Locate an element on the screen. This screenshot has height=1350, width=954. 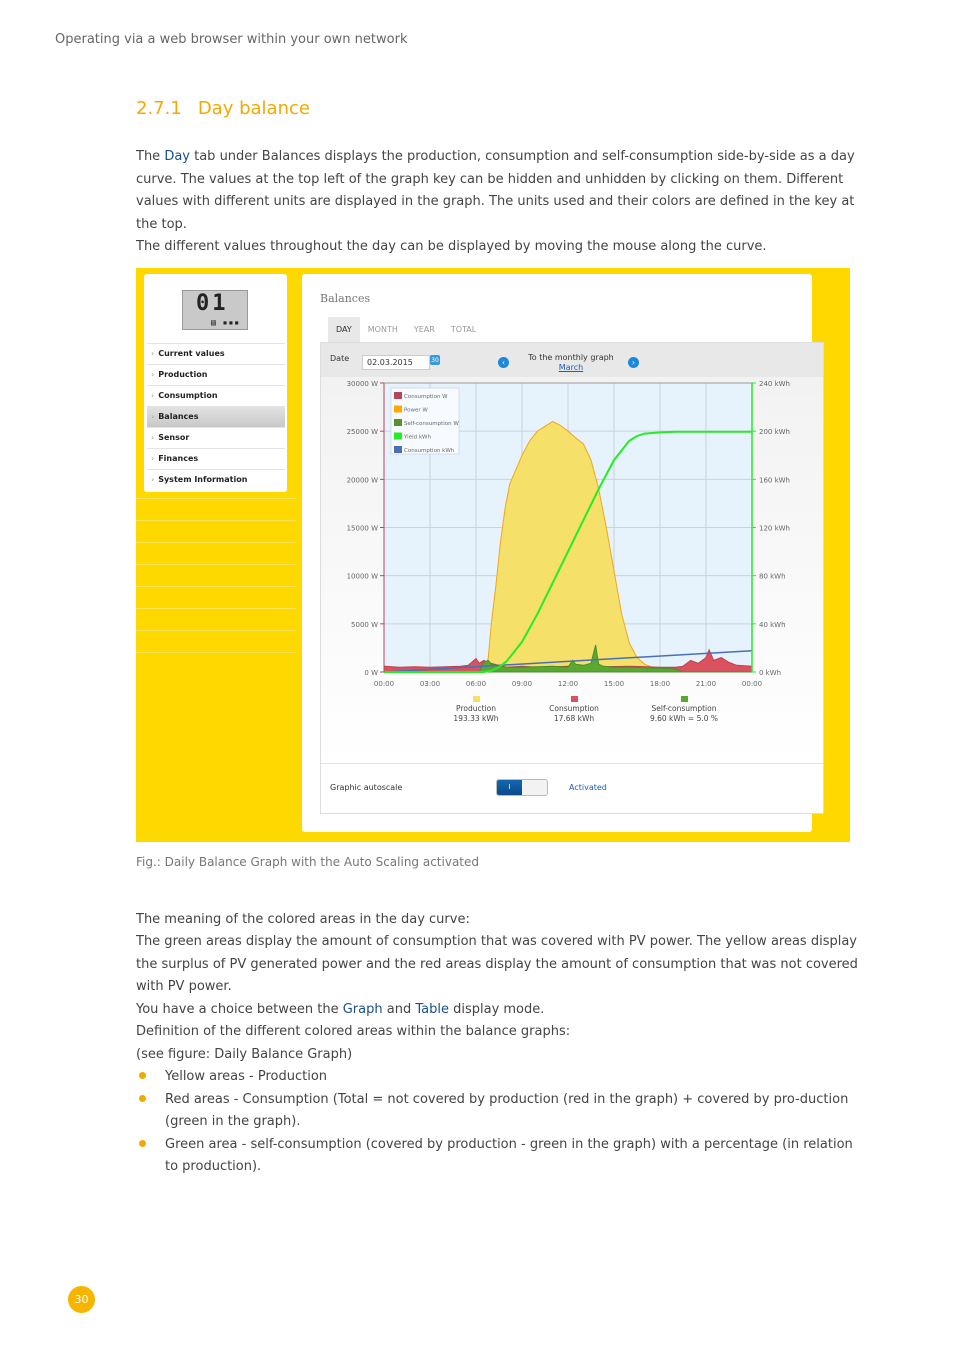
day-link: Day is located at coordinates (177, 156).